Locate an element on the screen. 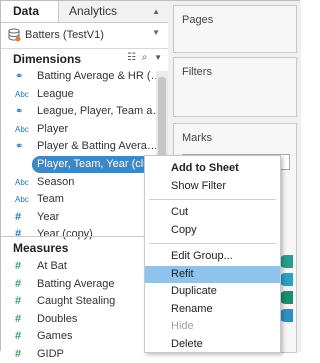 This screenshot has height=363, width=320. dimensions-title: Dimensions is located at coordinates (47, 59).